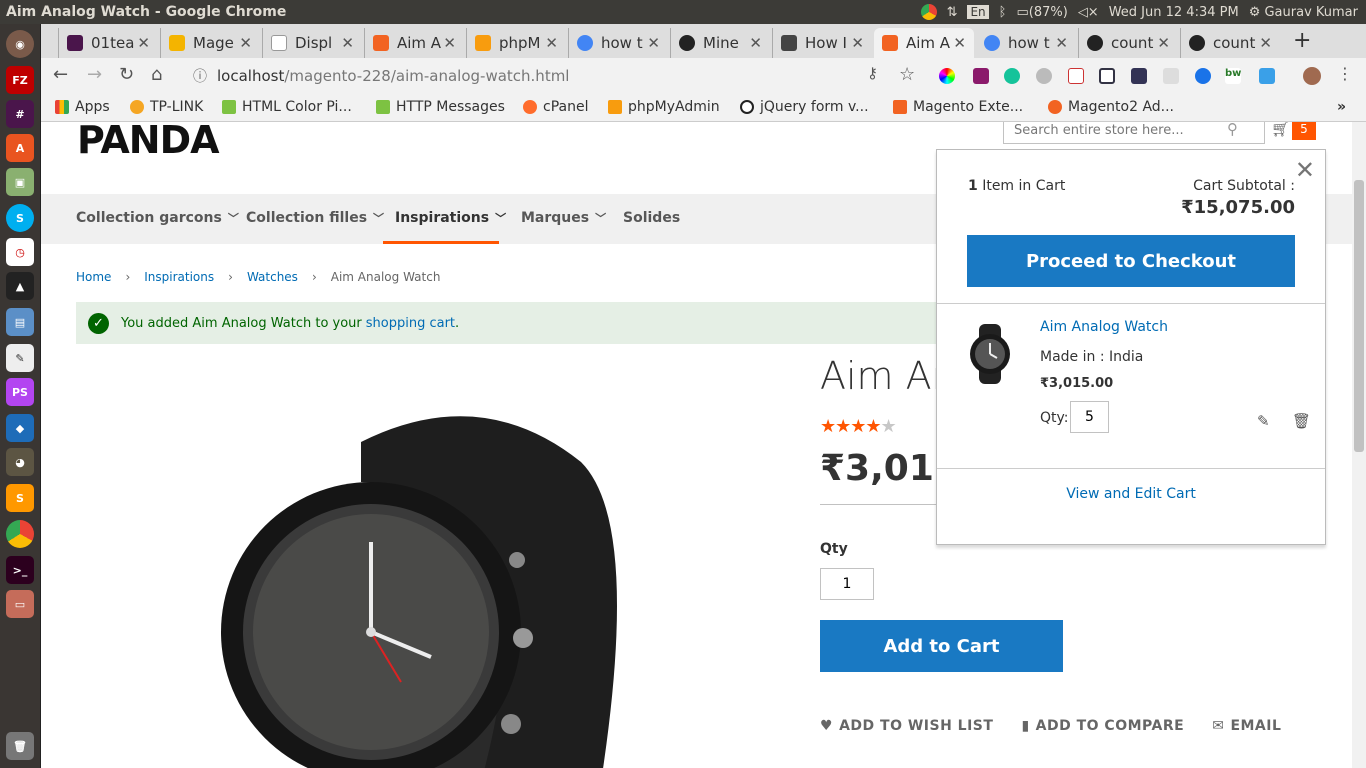 This screenshot has height=768, width=1366. I want to click on extension-icon, so click(981, 76).